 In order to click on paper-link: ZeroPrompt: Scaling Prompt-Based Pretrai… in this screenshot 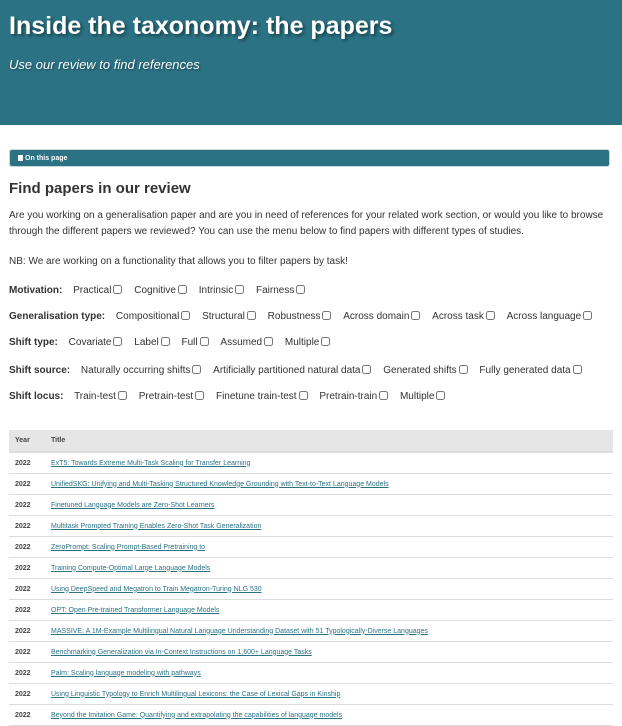, I will do `click(128, 547)`.